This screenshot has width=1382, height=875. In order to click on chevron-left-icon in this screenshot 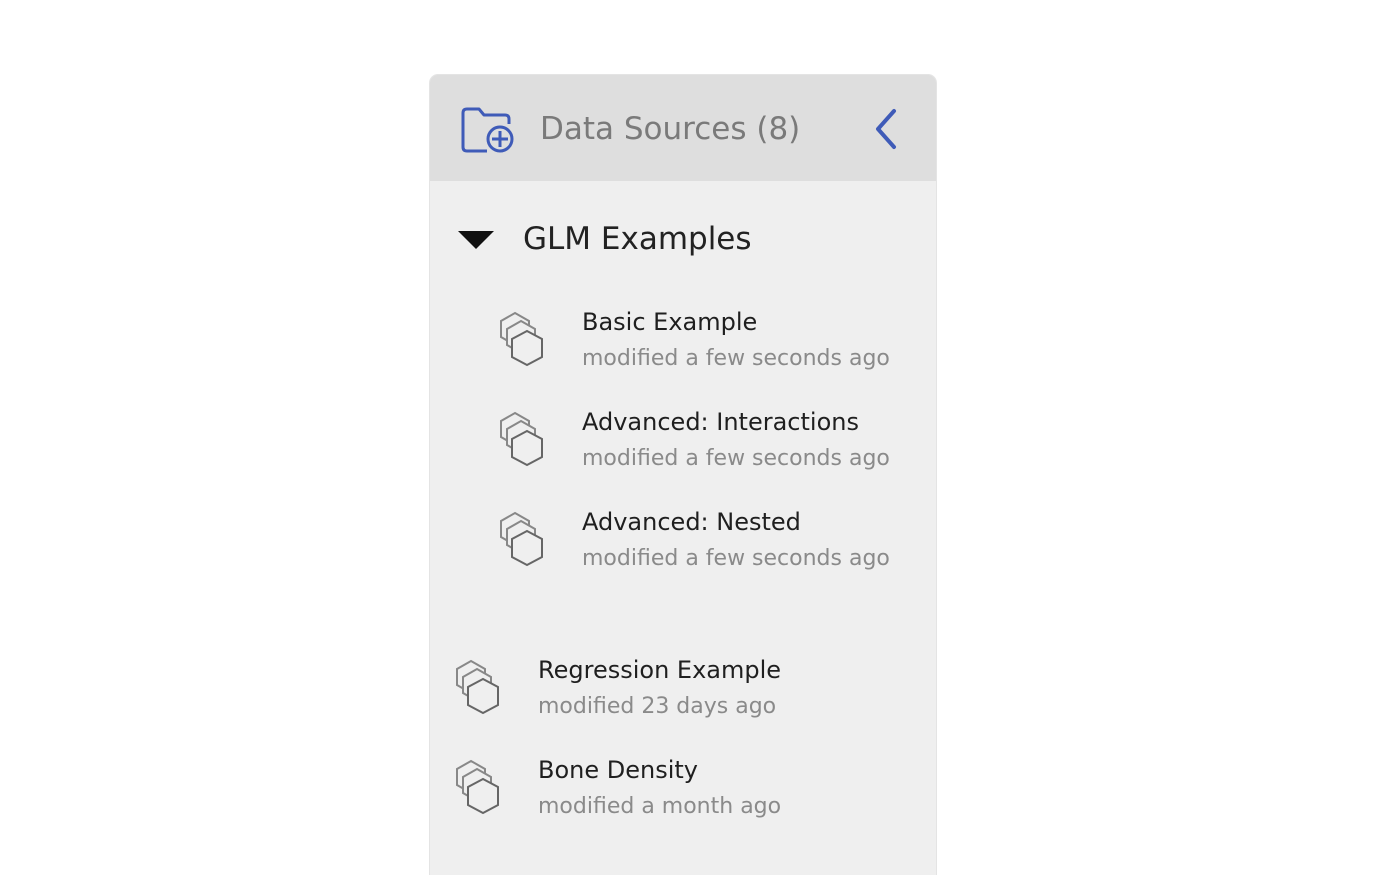, I will do `click(886, 129)`.